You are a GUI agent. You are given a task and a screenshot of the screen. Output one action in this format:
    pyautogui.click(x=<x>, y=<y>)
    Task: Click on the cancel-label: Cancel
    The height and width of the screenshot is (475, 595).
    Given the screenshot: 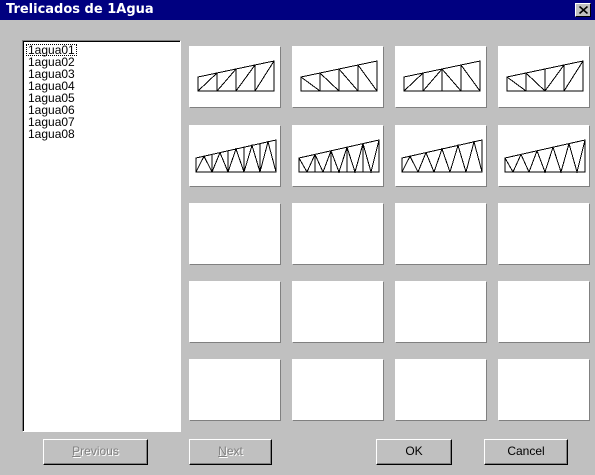 What is the action you would take?
    pyautogui.click(x=526, y=451)
    